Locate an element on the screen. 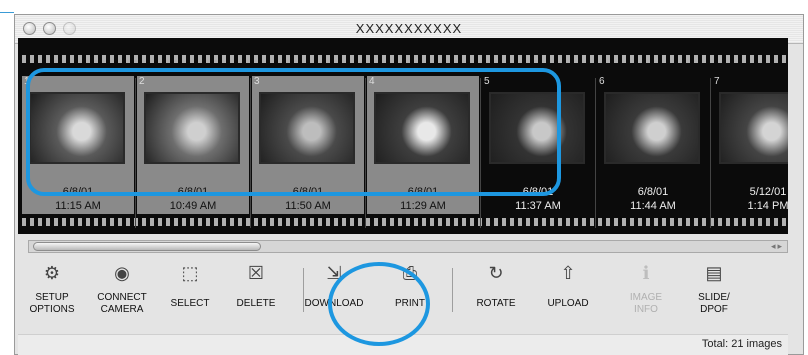 The height and width of the screenshot is (355, 808). scroll-arrows: ◂▸ is located at coordinates (777, 246).